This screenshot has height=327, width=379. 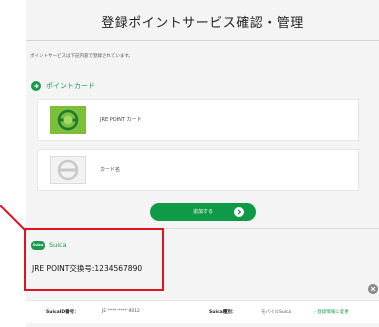 What do you see at coordinates (70, 86) in the screenshot?
I see `point-card-section-label: ポイントカード` at bounding box center [70, 86].